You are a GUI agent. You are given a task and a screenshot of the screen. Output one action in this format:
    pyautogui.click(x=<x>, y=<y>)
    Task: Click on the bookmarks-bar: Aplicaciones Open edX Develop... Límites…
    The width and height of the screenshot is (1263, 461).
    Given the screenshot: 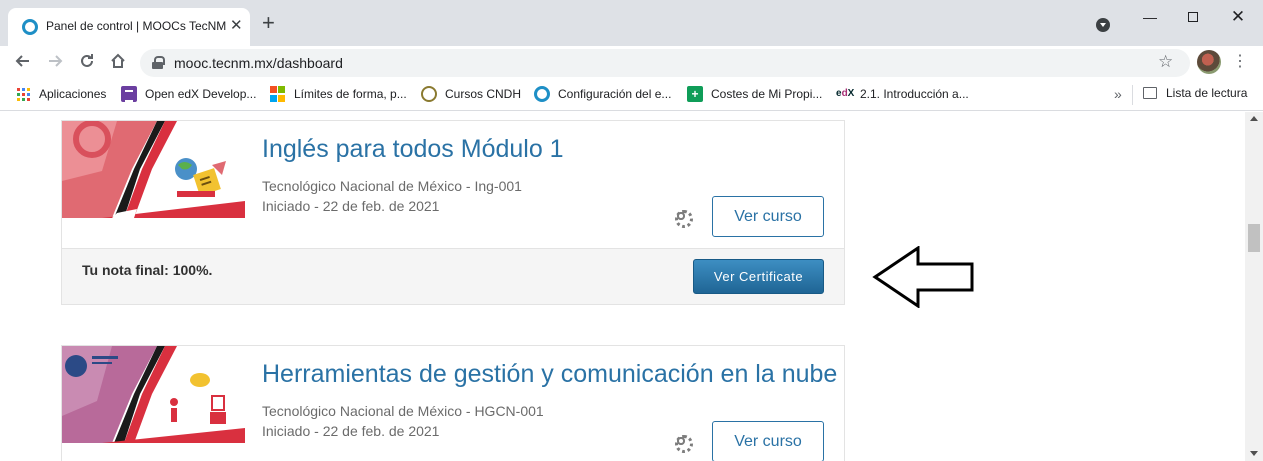 What is the action you would take?
    pyautogui.click(x=631, y=95)
    